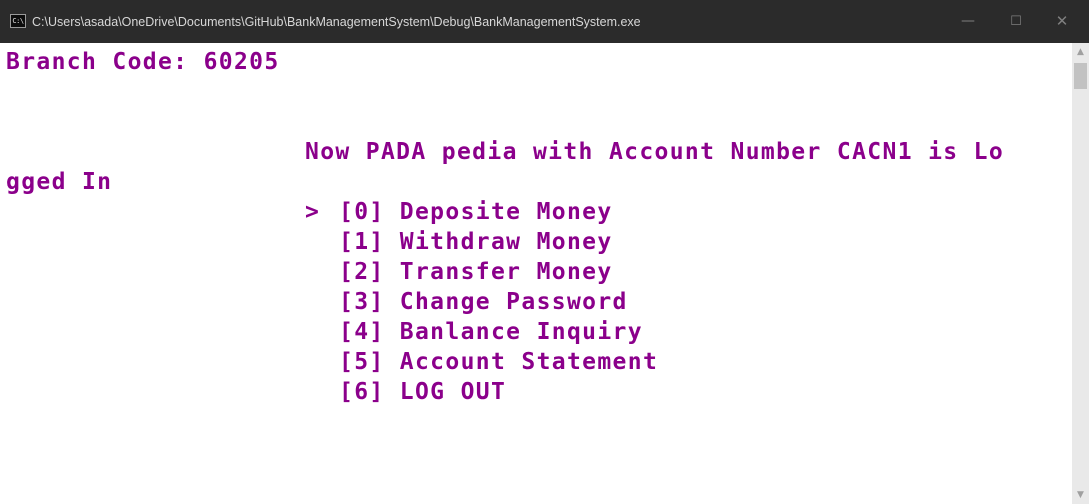 The width and height of the screenshot is (1089, 504). I want to click on console-app-icon: C:\, so click(18, 21).